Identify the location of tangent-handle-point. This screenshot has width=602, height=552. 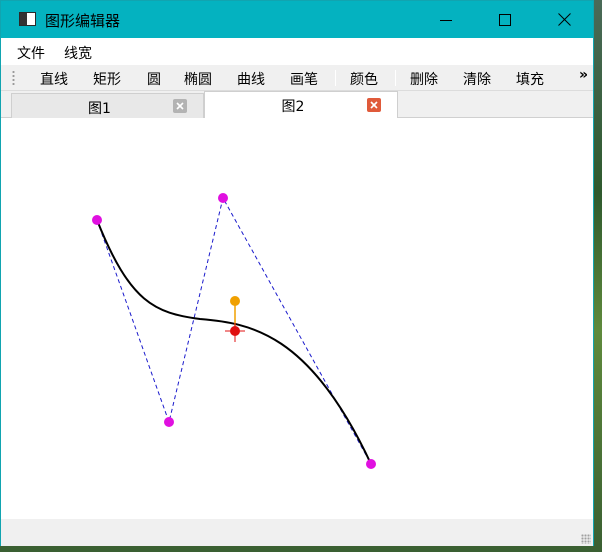
(235, 301).